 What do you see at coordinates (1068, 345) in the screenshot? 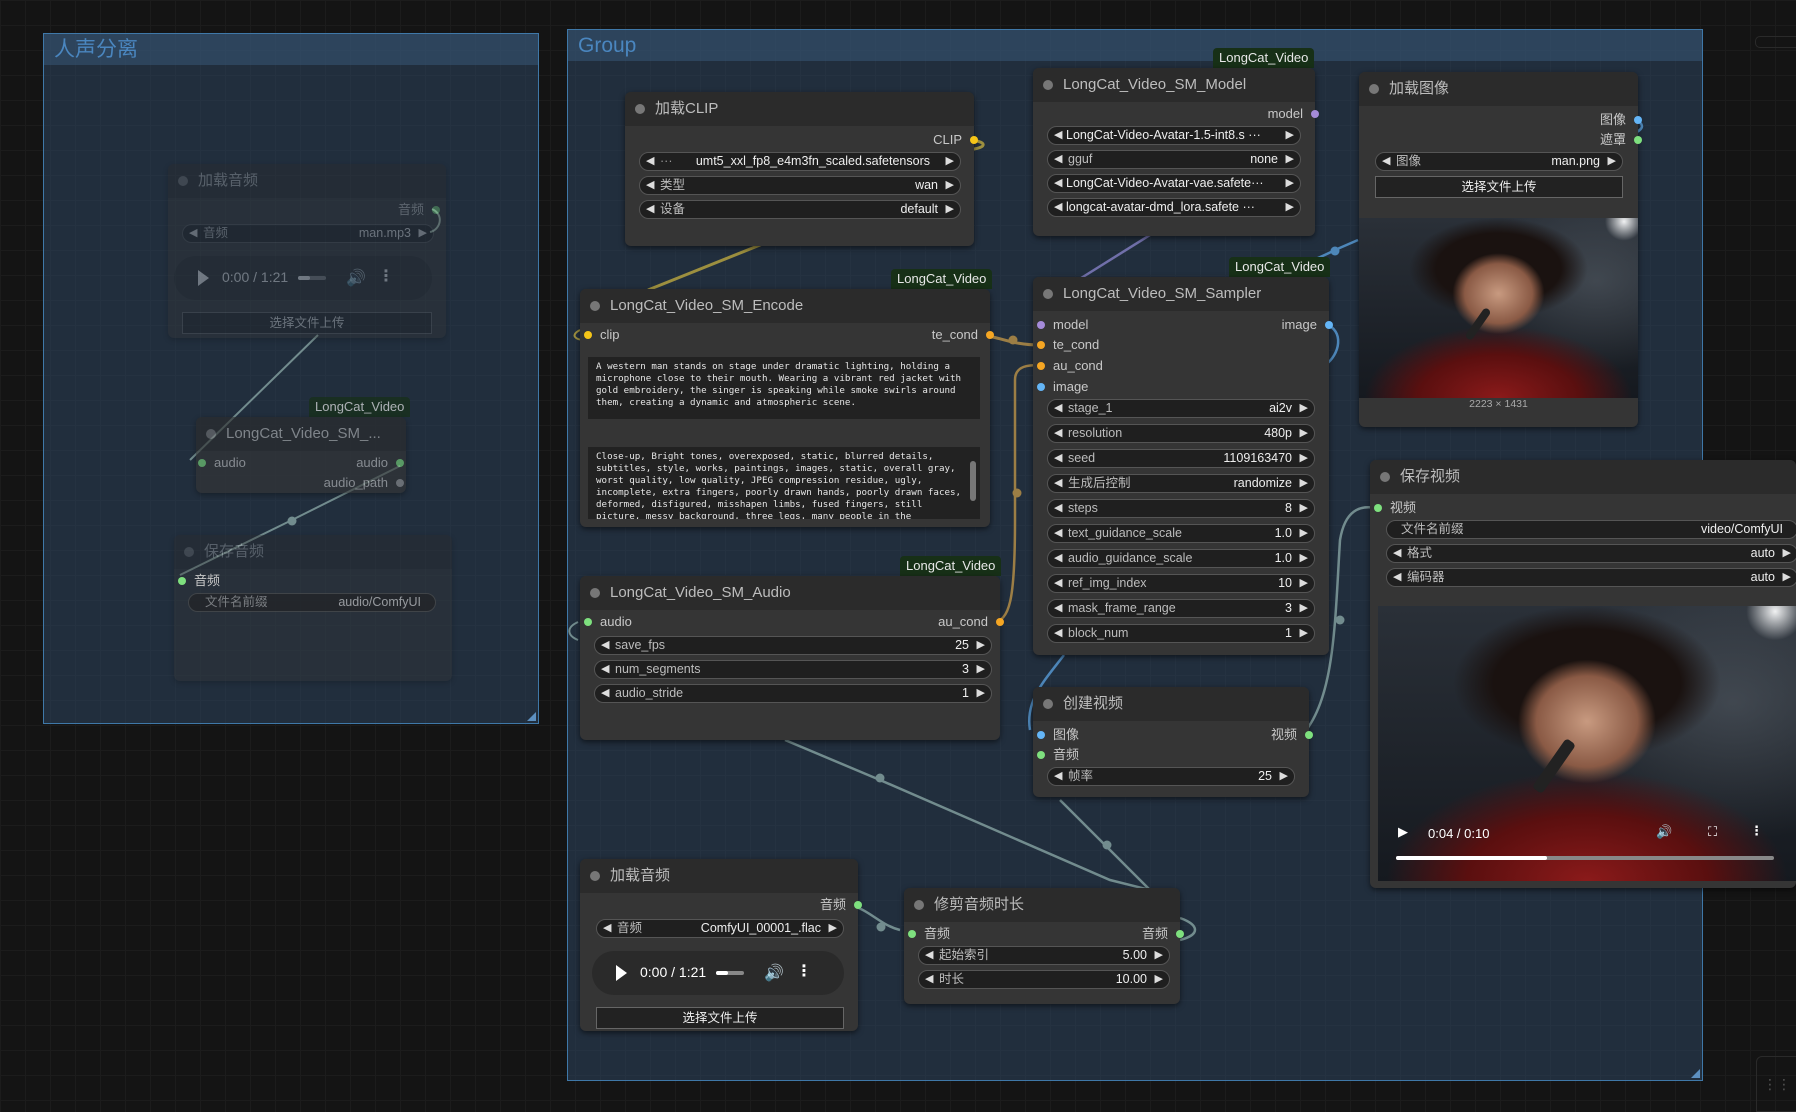
I see `input-te-cond: te_cond` at bounding box center [1068, 345].